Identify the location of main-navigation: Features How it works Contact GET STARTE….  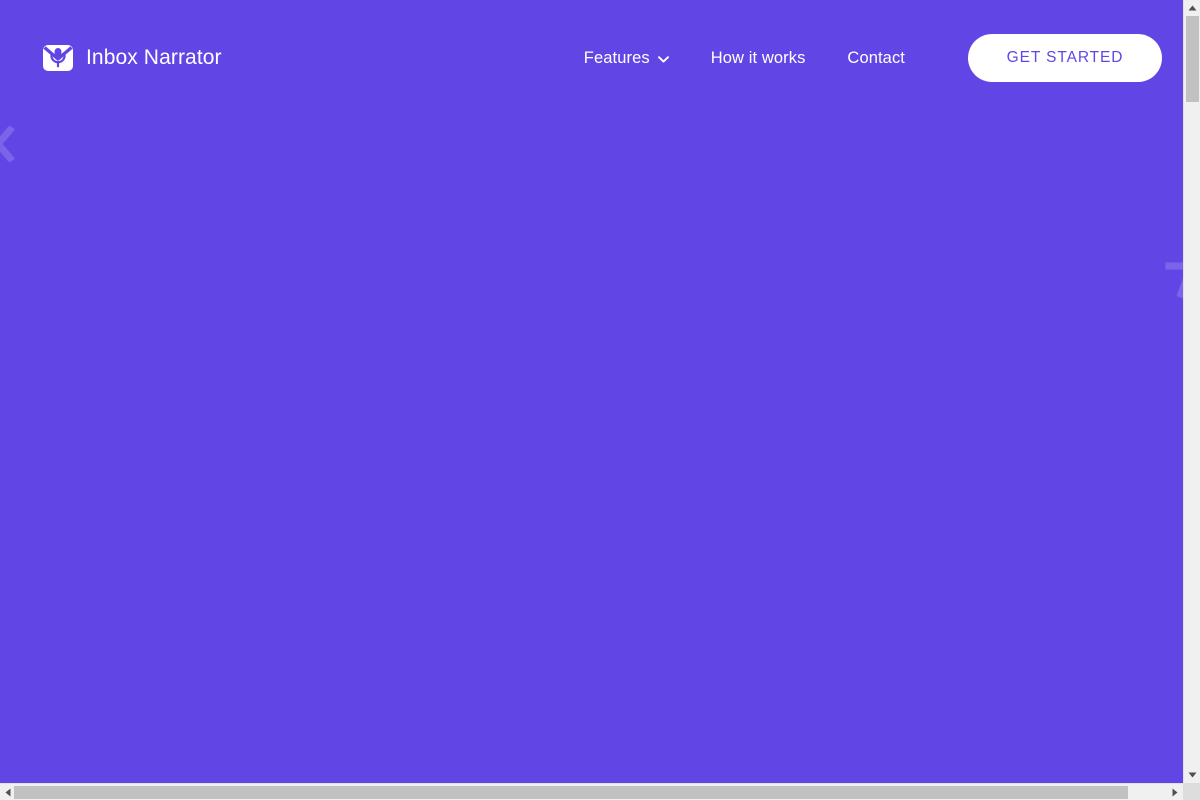
(873, 58).